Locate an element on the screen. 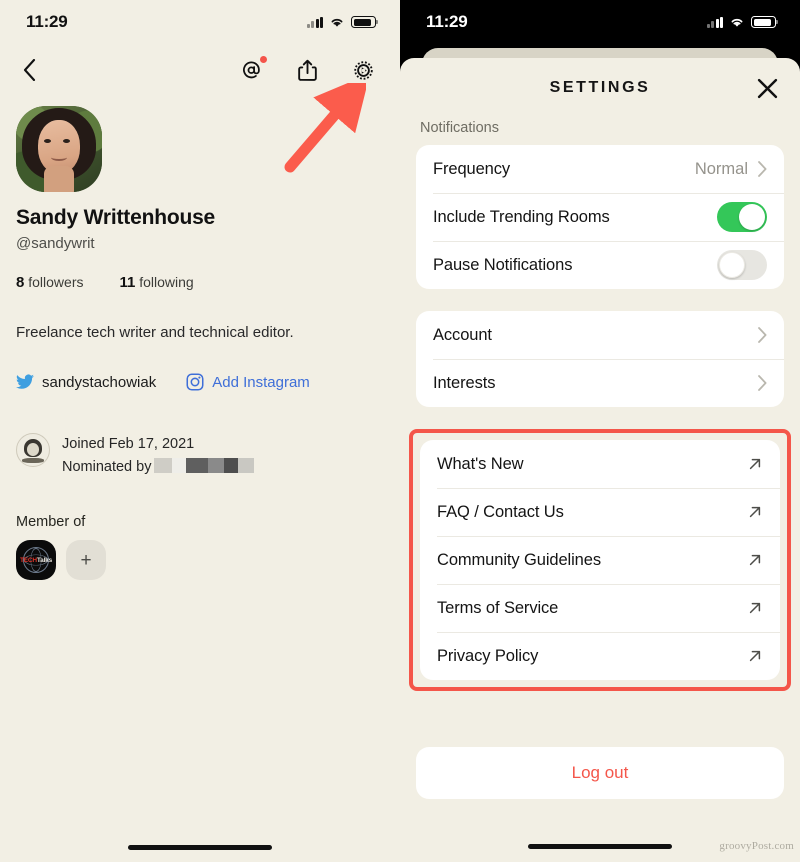 This screenshot has width=800, height=862. row-label: Account is located at coordinates (462, 334).